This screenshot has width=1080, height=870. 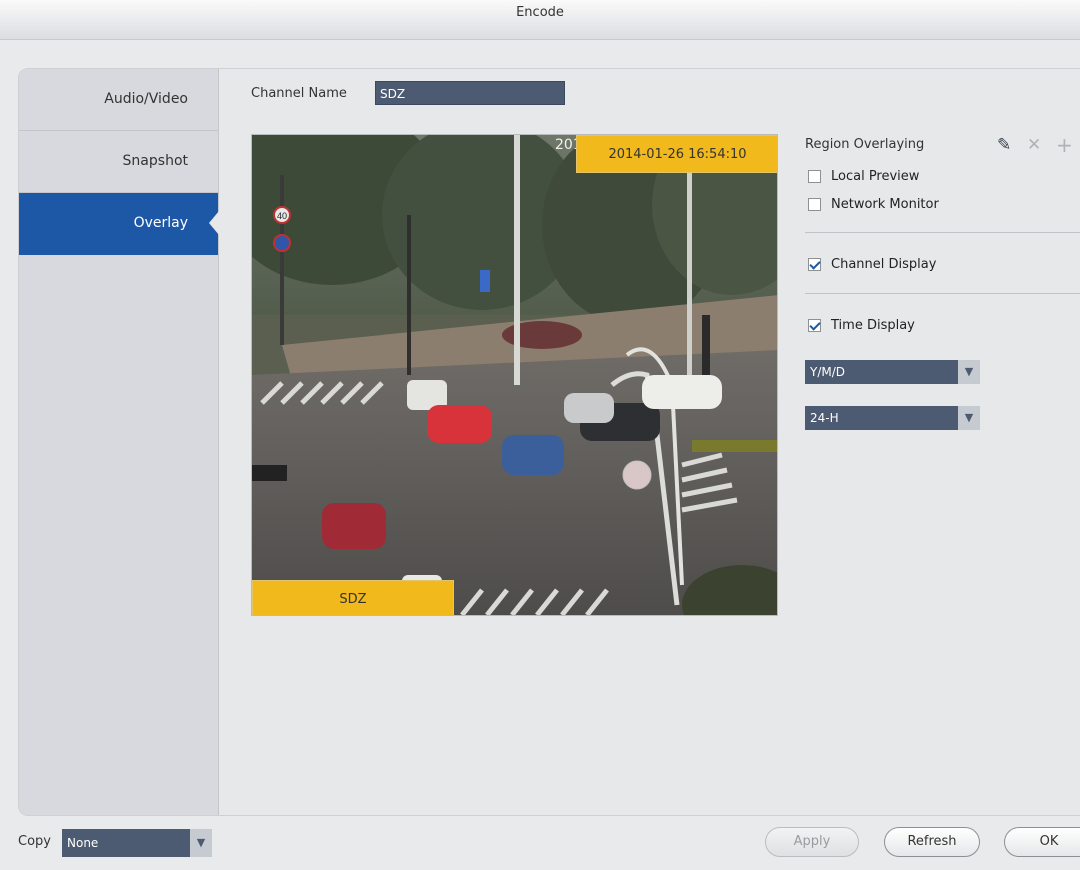 I want to click on time-display-checkbox, so click(x=814, y=325).